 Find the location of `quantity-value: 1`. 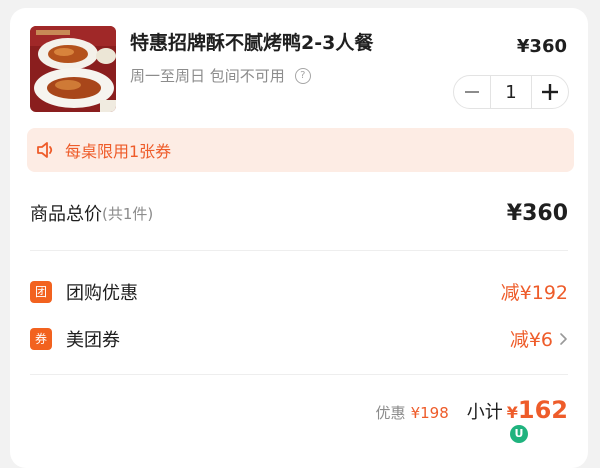

quantity-value: 1 is located at coordinates (511, 92).